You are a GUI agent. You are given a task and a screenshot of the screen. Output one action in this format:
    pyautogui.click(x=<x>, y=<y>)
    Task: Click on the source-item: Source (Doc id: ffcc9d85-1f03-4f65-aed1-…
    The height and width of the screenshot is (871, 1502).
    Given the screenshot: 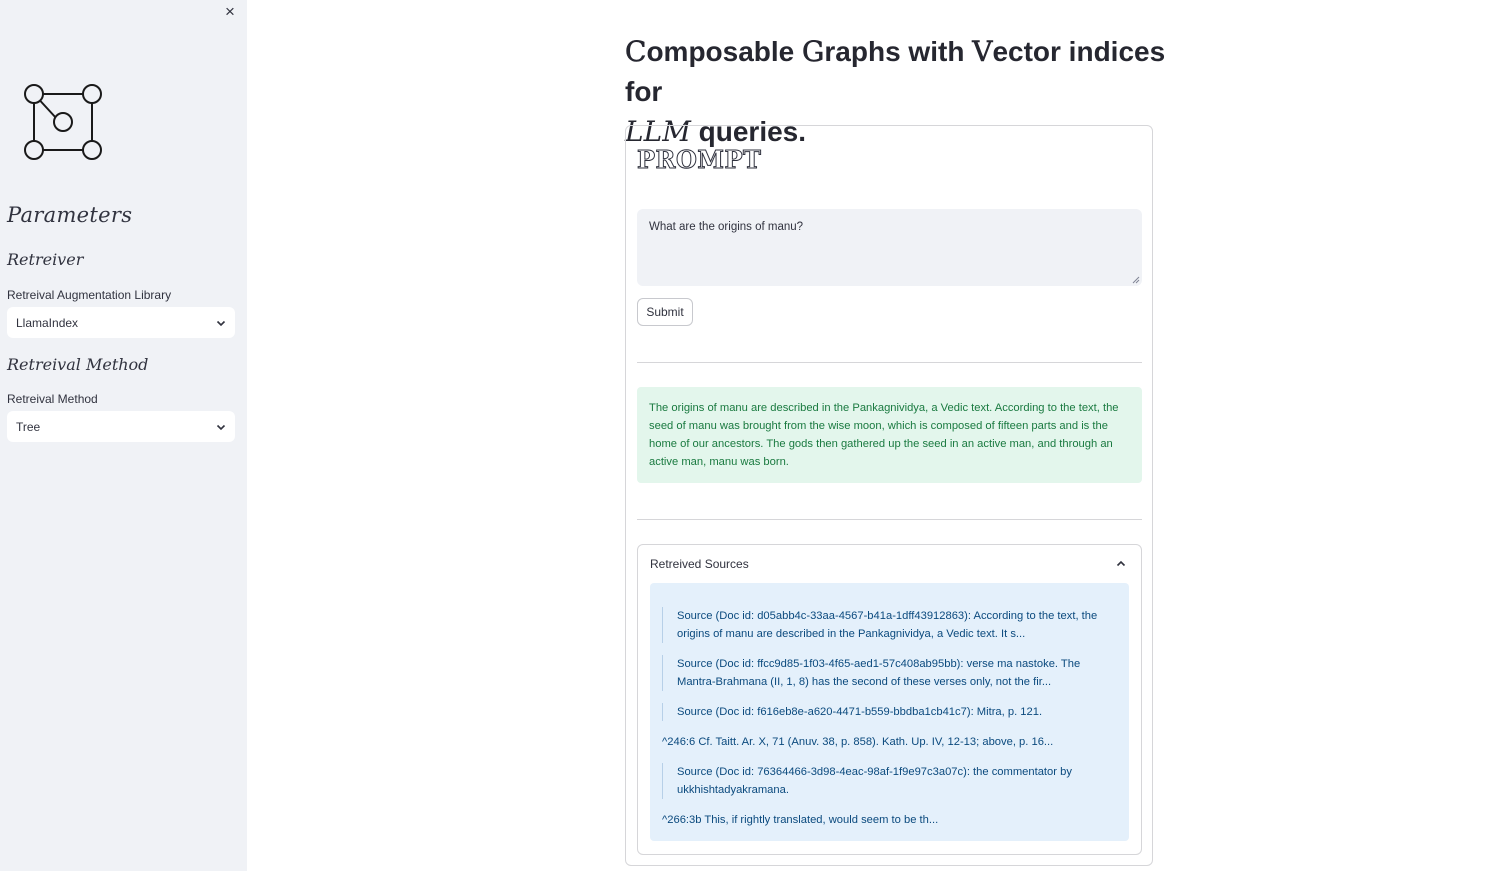 What is the action you would take?
    pyautogui.click(x=889, y=673)
    